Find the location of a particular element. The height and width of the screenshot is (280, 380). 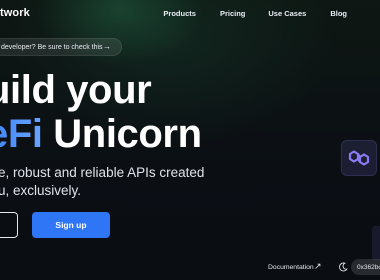

external-link-icon: ↗ is located at coordinates (318, 266).